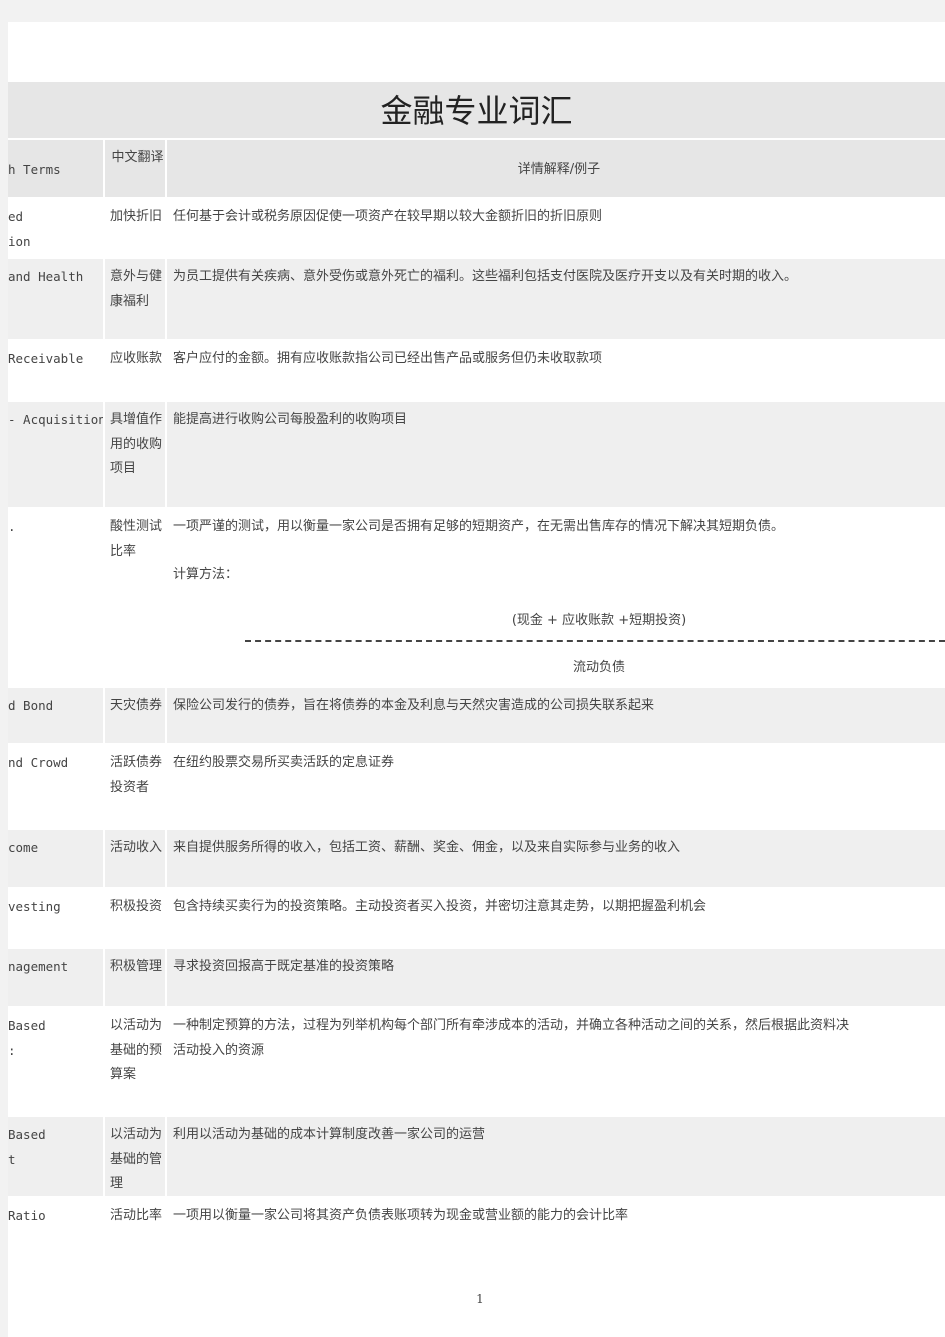 The height and width of the screenshot is (1337, 945). Describe the element at coordinates (388, 358) in the screenshot. I see `detail-line: 客户应付的金额。拥有应收账款指公司已经出售产品或服务但仍未收取款项` at that location.